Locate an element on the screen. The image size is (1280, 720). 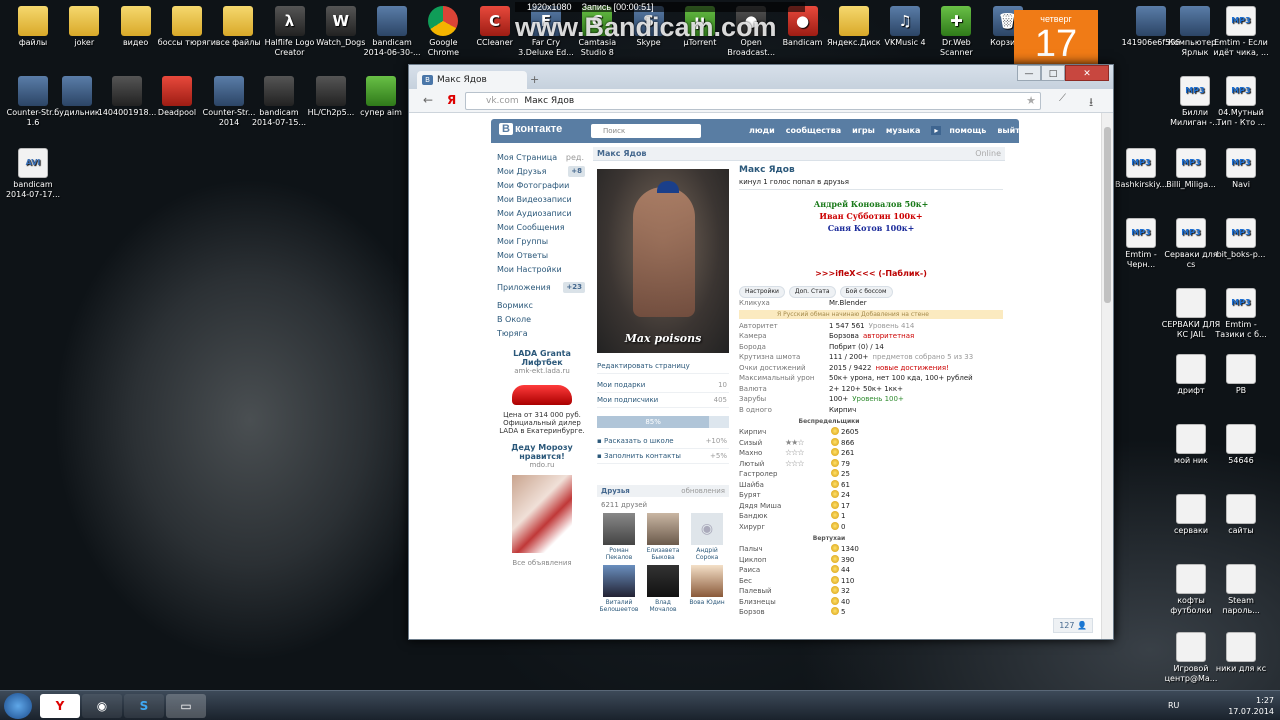
profile-status: кинул 1 голос попал в друзья is located at coordinates (871, 184).